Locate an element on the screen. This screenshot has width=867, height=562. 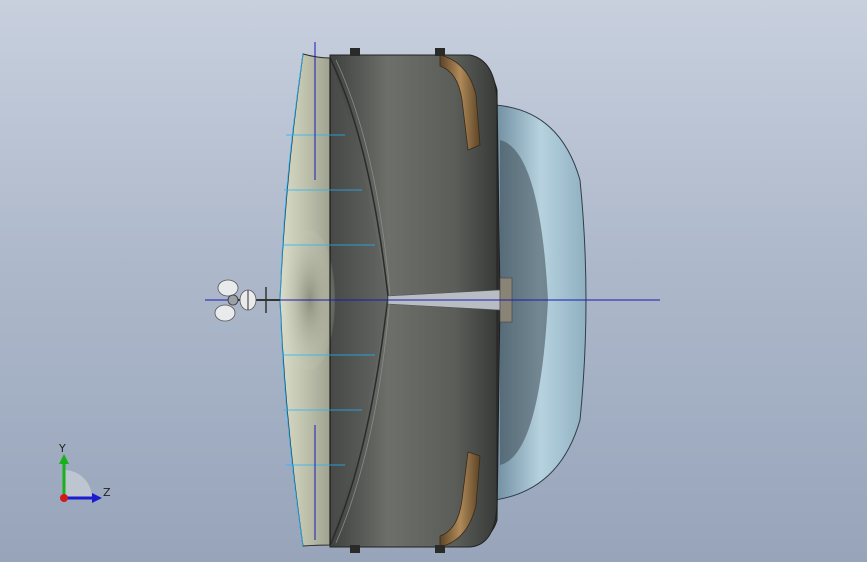
triad-y-label: Y is located at coordinates (62, 448).